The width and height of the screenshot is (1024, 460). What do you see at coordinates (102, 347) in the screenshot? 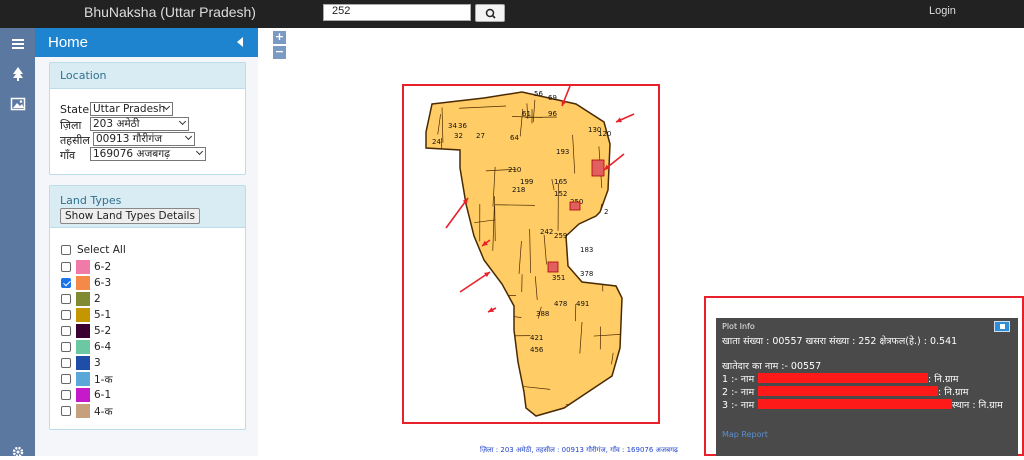
I see `land-type-label: 6-4` at bounding box center [102, 347].